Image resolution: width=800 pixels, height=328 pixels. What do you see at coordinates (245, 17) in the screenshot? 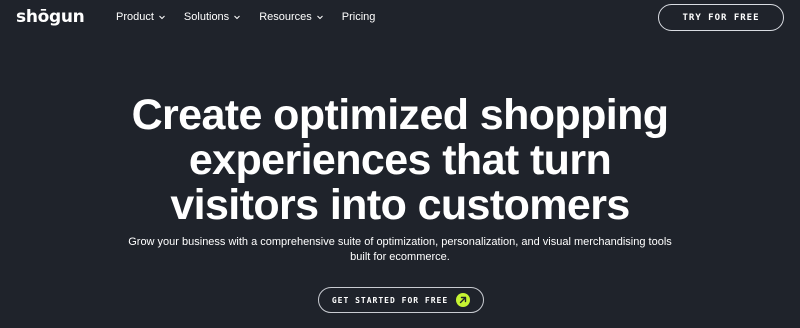
I see `main-nav: Product Solutions Resources Pricing` at bounding box center [245, 17].